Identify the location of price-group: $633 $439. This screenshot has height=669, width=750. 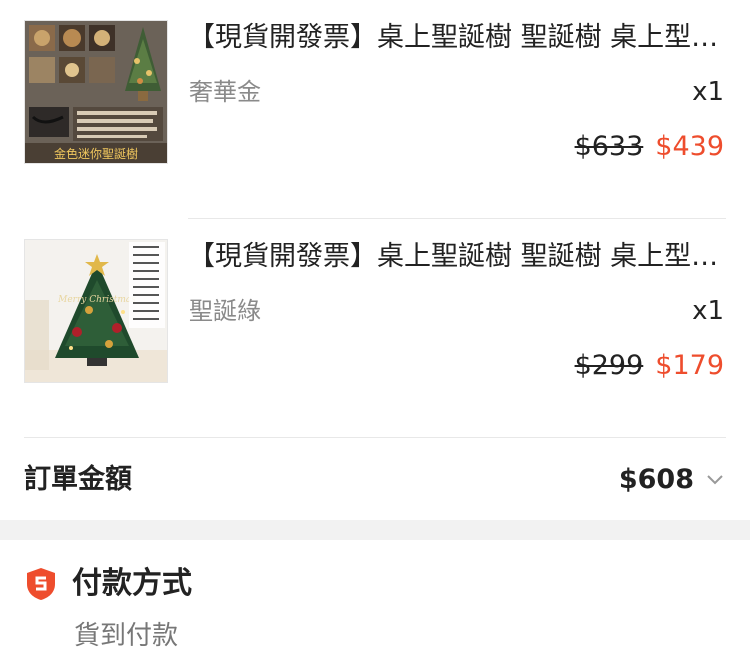
(649, 147).